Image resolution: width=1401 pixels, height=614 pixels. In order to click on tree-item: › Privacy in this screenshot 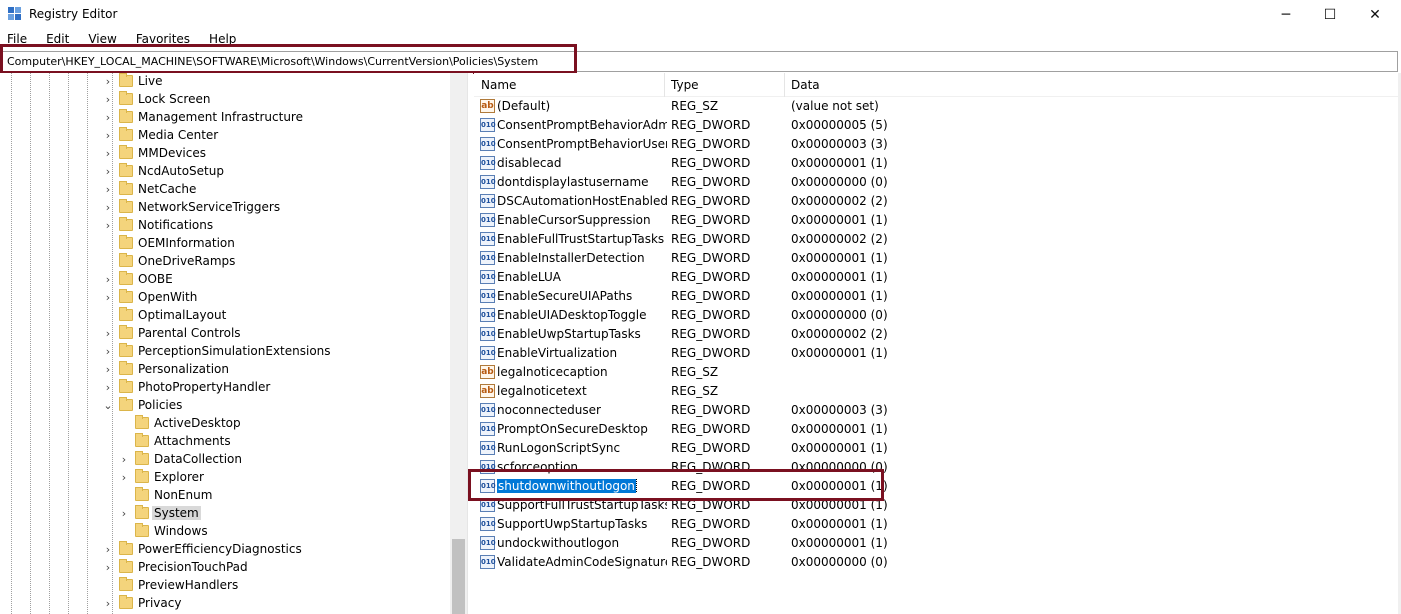, I will do `click(225, 604)`.